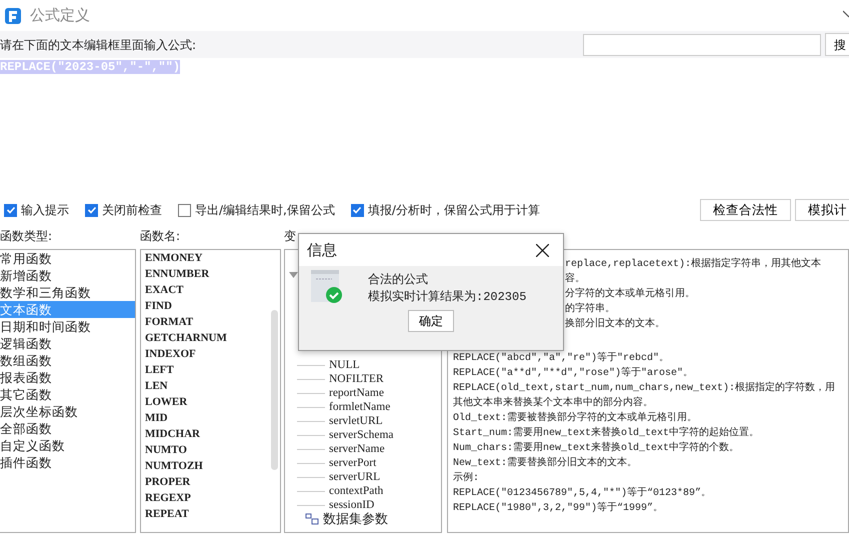 The height and width of the screenshot is (534, 849). What do you see at coordinates (590, 309) in the screenshot?
I see `help-text-line: 的字符串。` at bounding box center [590, 309].